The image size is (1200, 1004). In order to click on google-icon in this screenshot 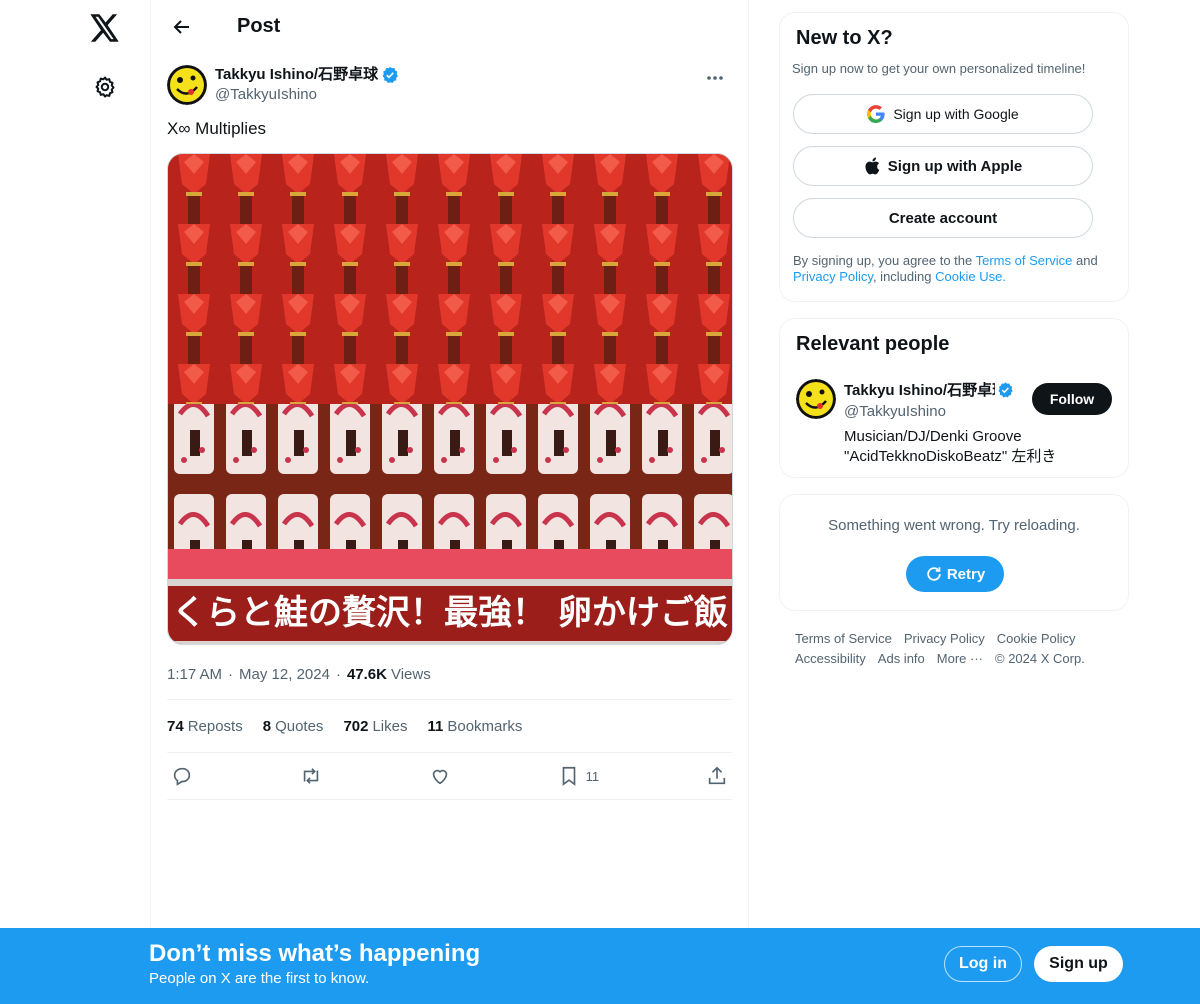, I will do `click(876, 114)`.